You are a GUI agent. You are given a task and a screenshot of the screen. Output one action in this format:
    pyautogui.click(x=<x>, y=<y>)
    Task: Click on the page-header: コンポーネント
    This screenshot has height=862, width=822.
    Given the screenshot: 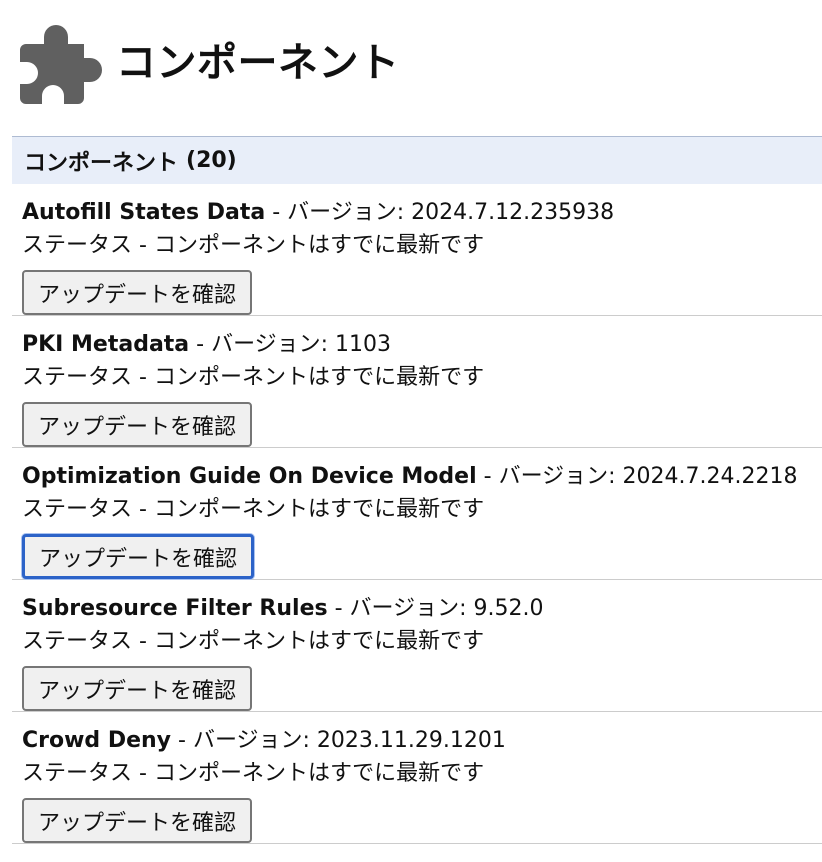 What is the action you would take?
    pyautogui.click(x=209, y=63)
    